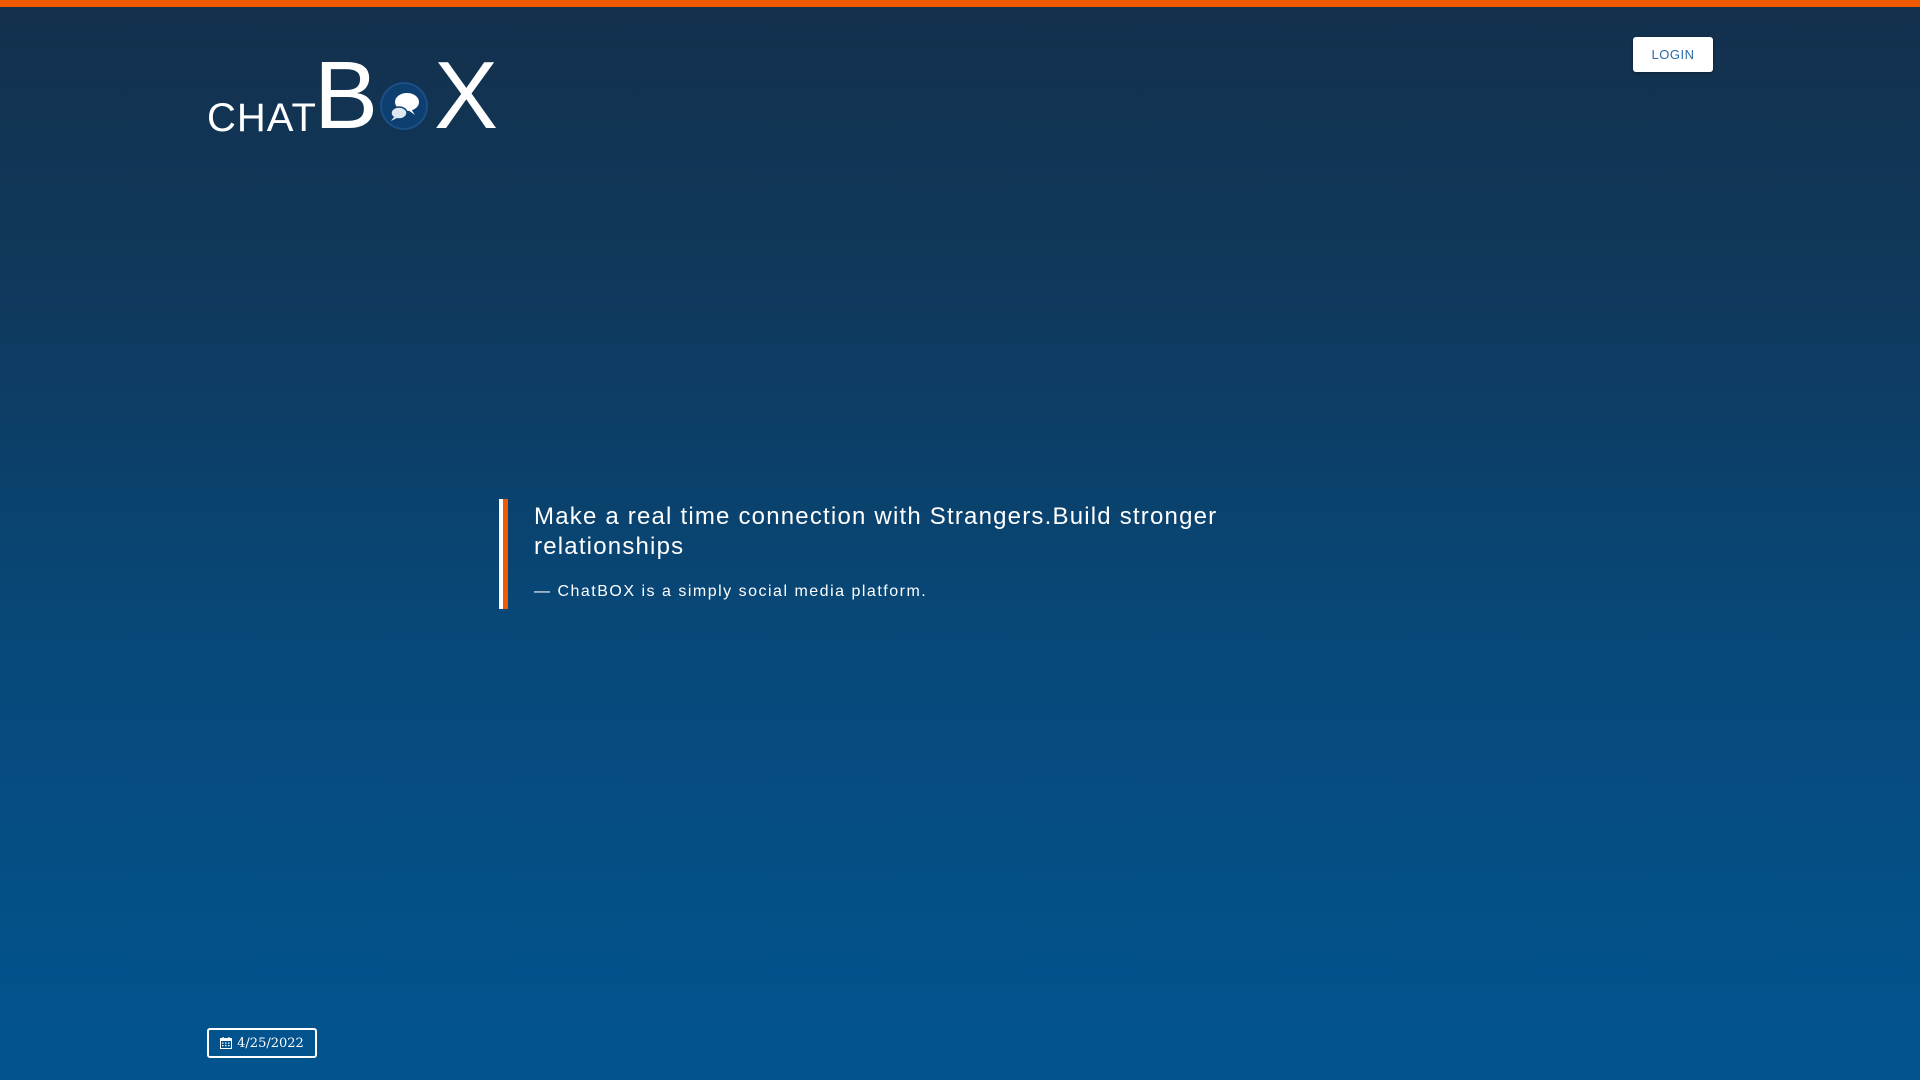 This screenshot has width=1920, height=1080. I want to click on logo-text-x: X, so click(466, 95).